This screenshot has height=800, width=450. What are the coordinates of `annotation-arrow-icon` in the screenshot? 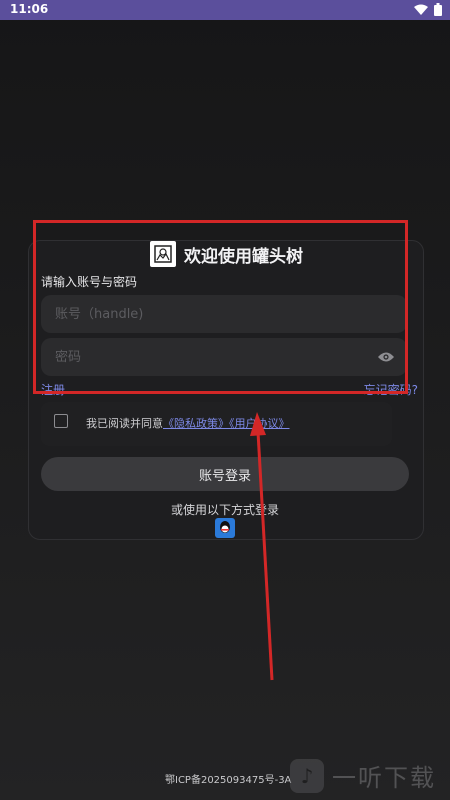 It's located at (262, 546).